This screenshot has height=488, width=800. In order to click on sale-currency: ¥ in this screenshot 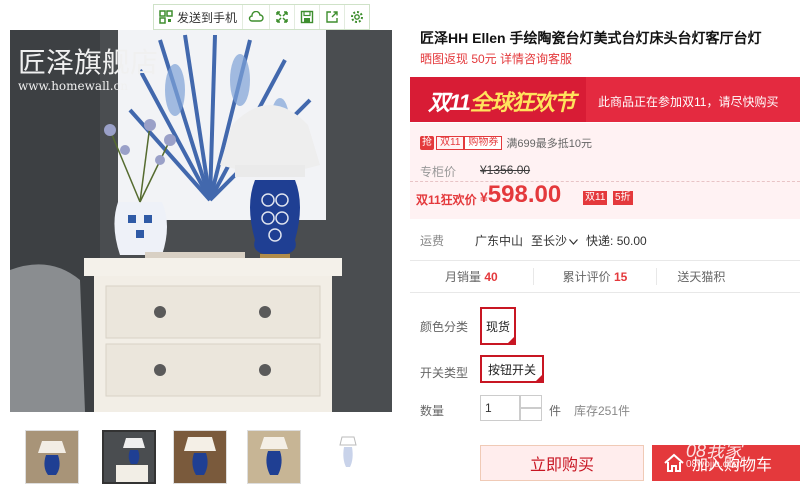, I will do `click(484, 197)`.